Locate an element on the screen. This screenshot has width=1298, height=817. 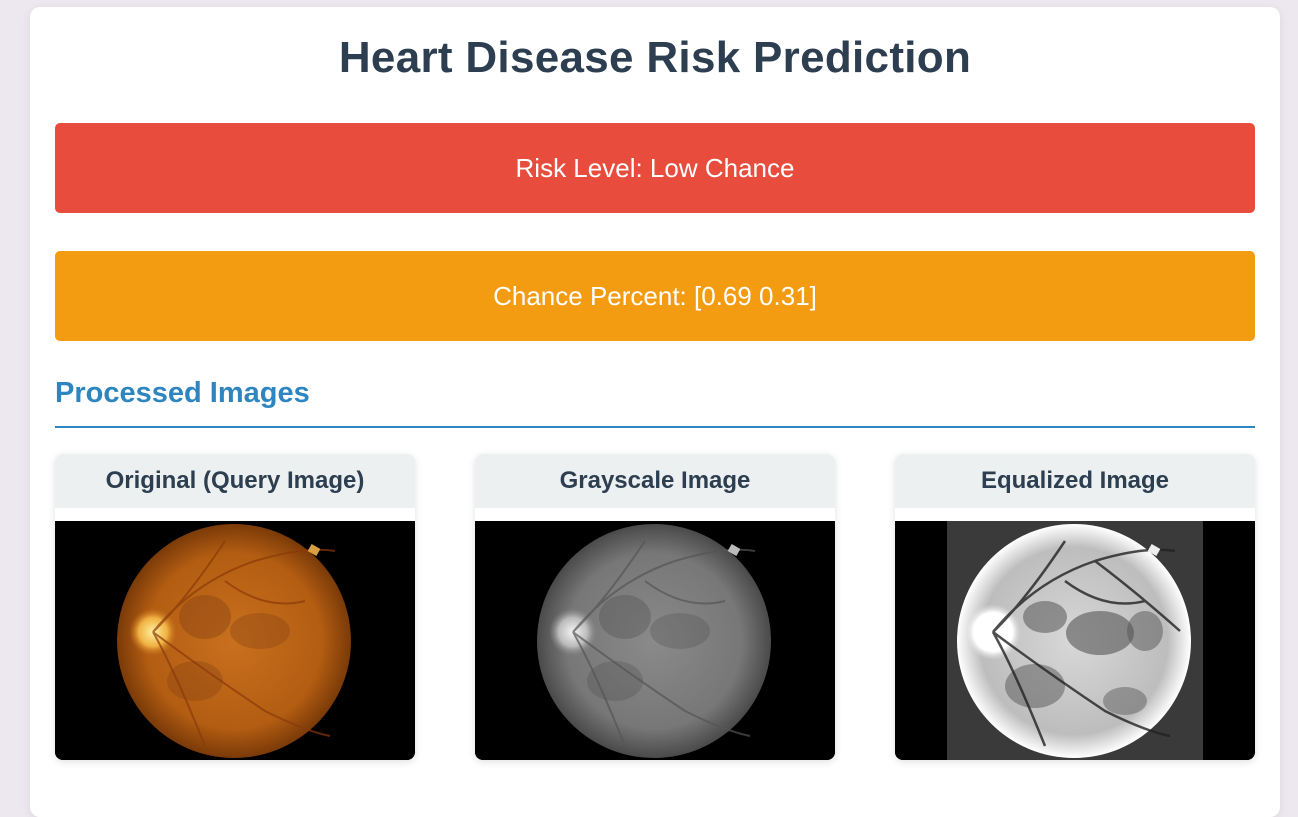
image-card-label: Original (Query Image) is located at coordinates (235, 480).